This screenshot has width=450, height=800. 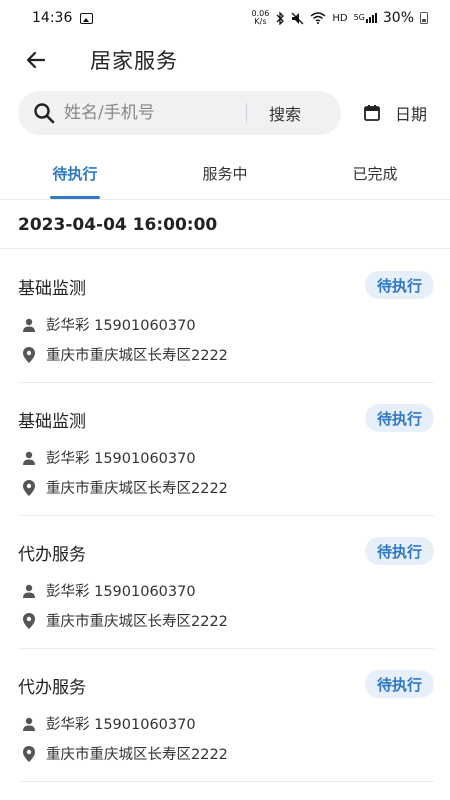 I want to click on arrow-left-icon, so click(x=36, y=60).